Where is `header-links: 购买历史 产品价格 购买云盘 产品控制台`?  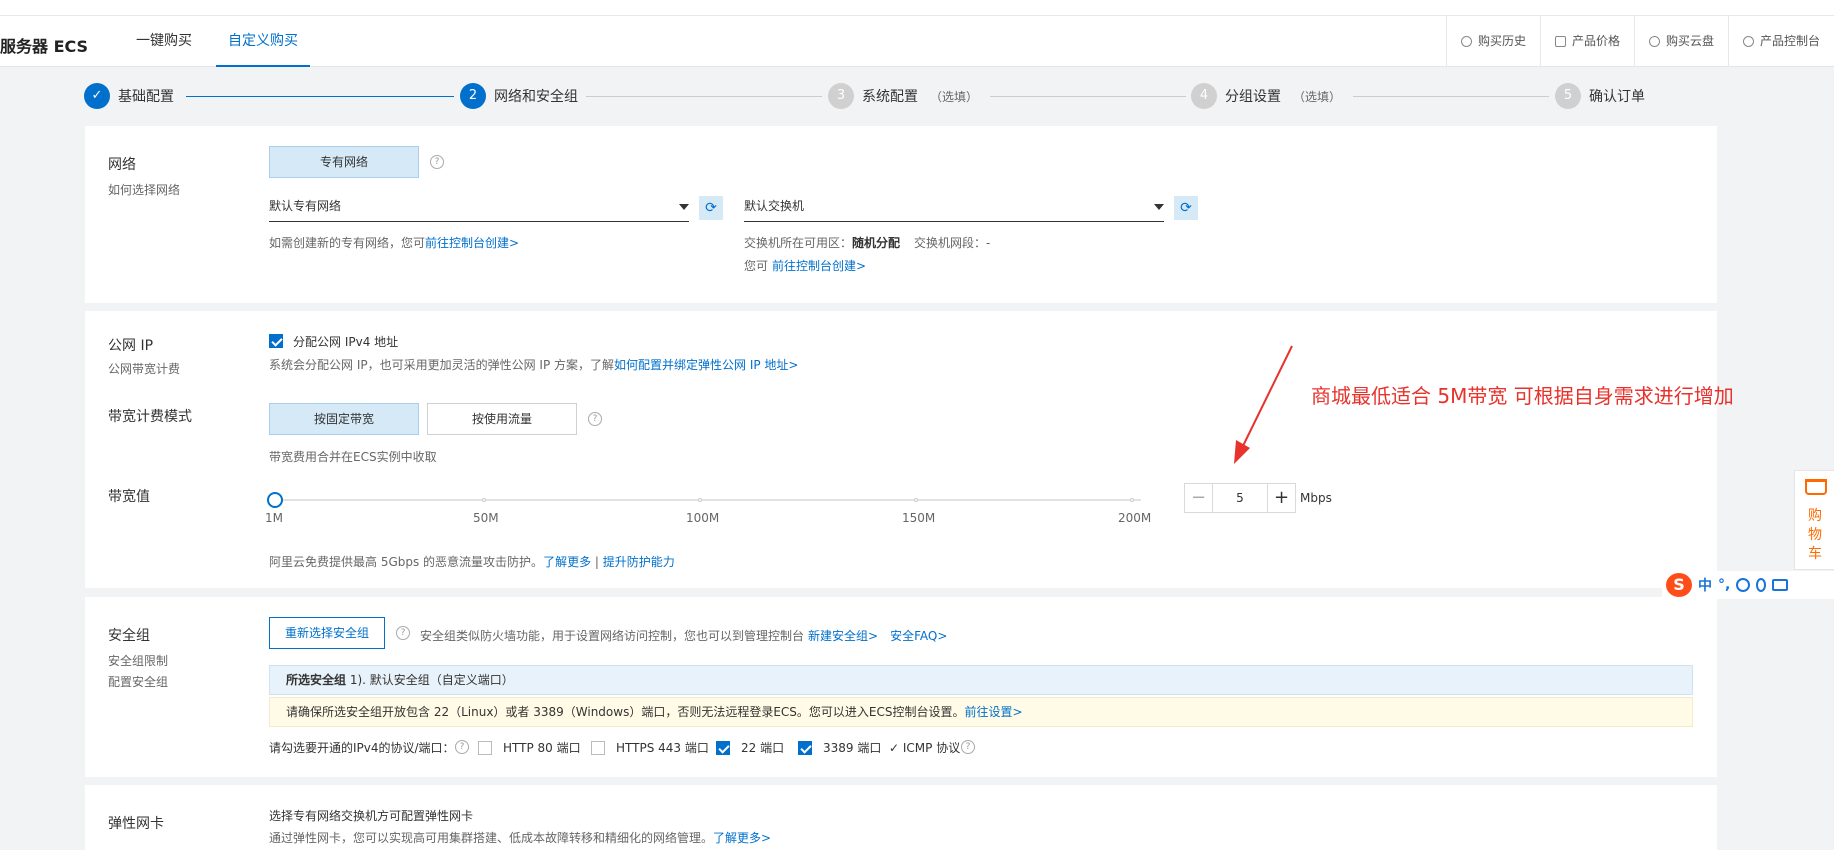 header-links: 购买历史 产品价格 购买云盘 产品控制台 is located at coordinates (1639, 41).